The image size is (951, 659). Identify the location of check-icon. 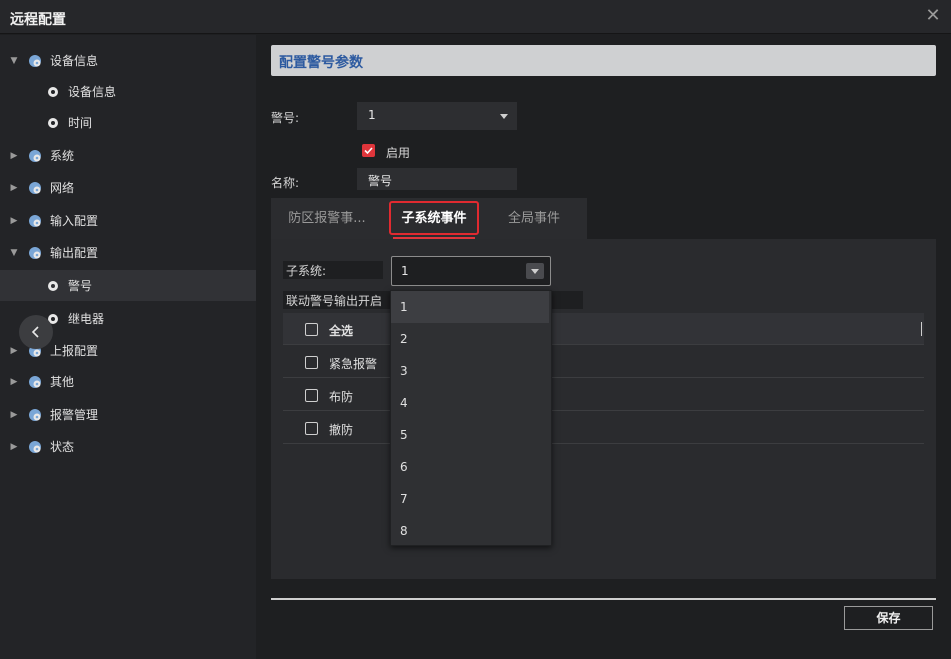
(368, 151).